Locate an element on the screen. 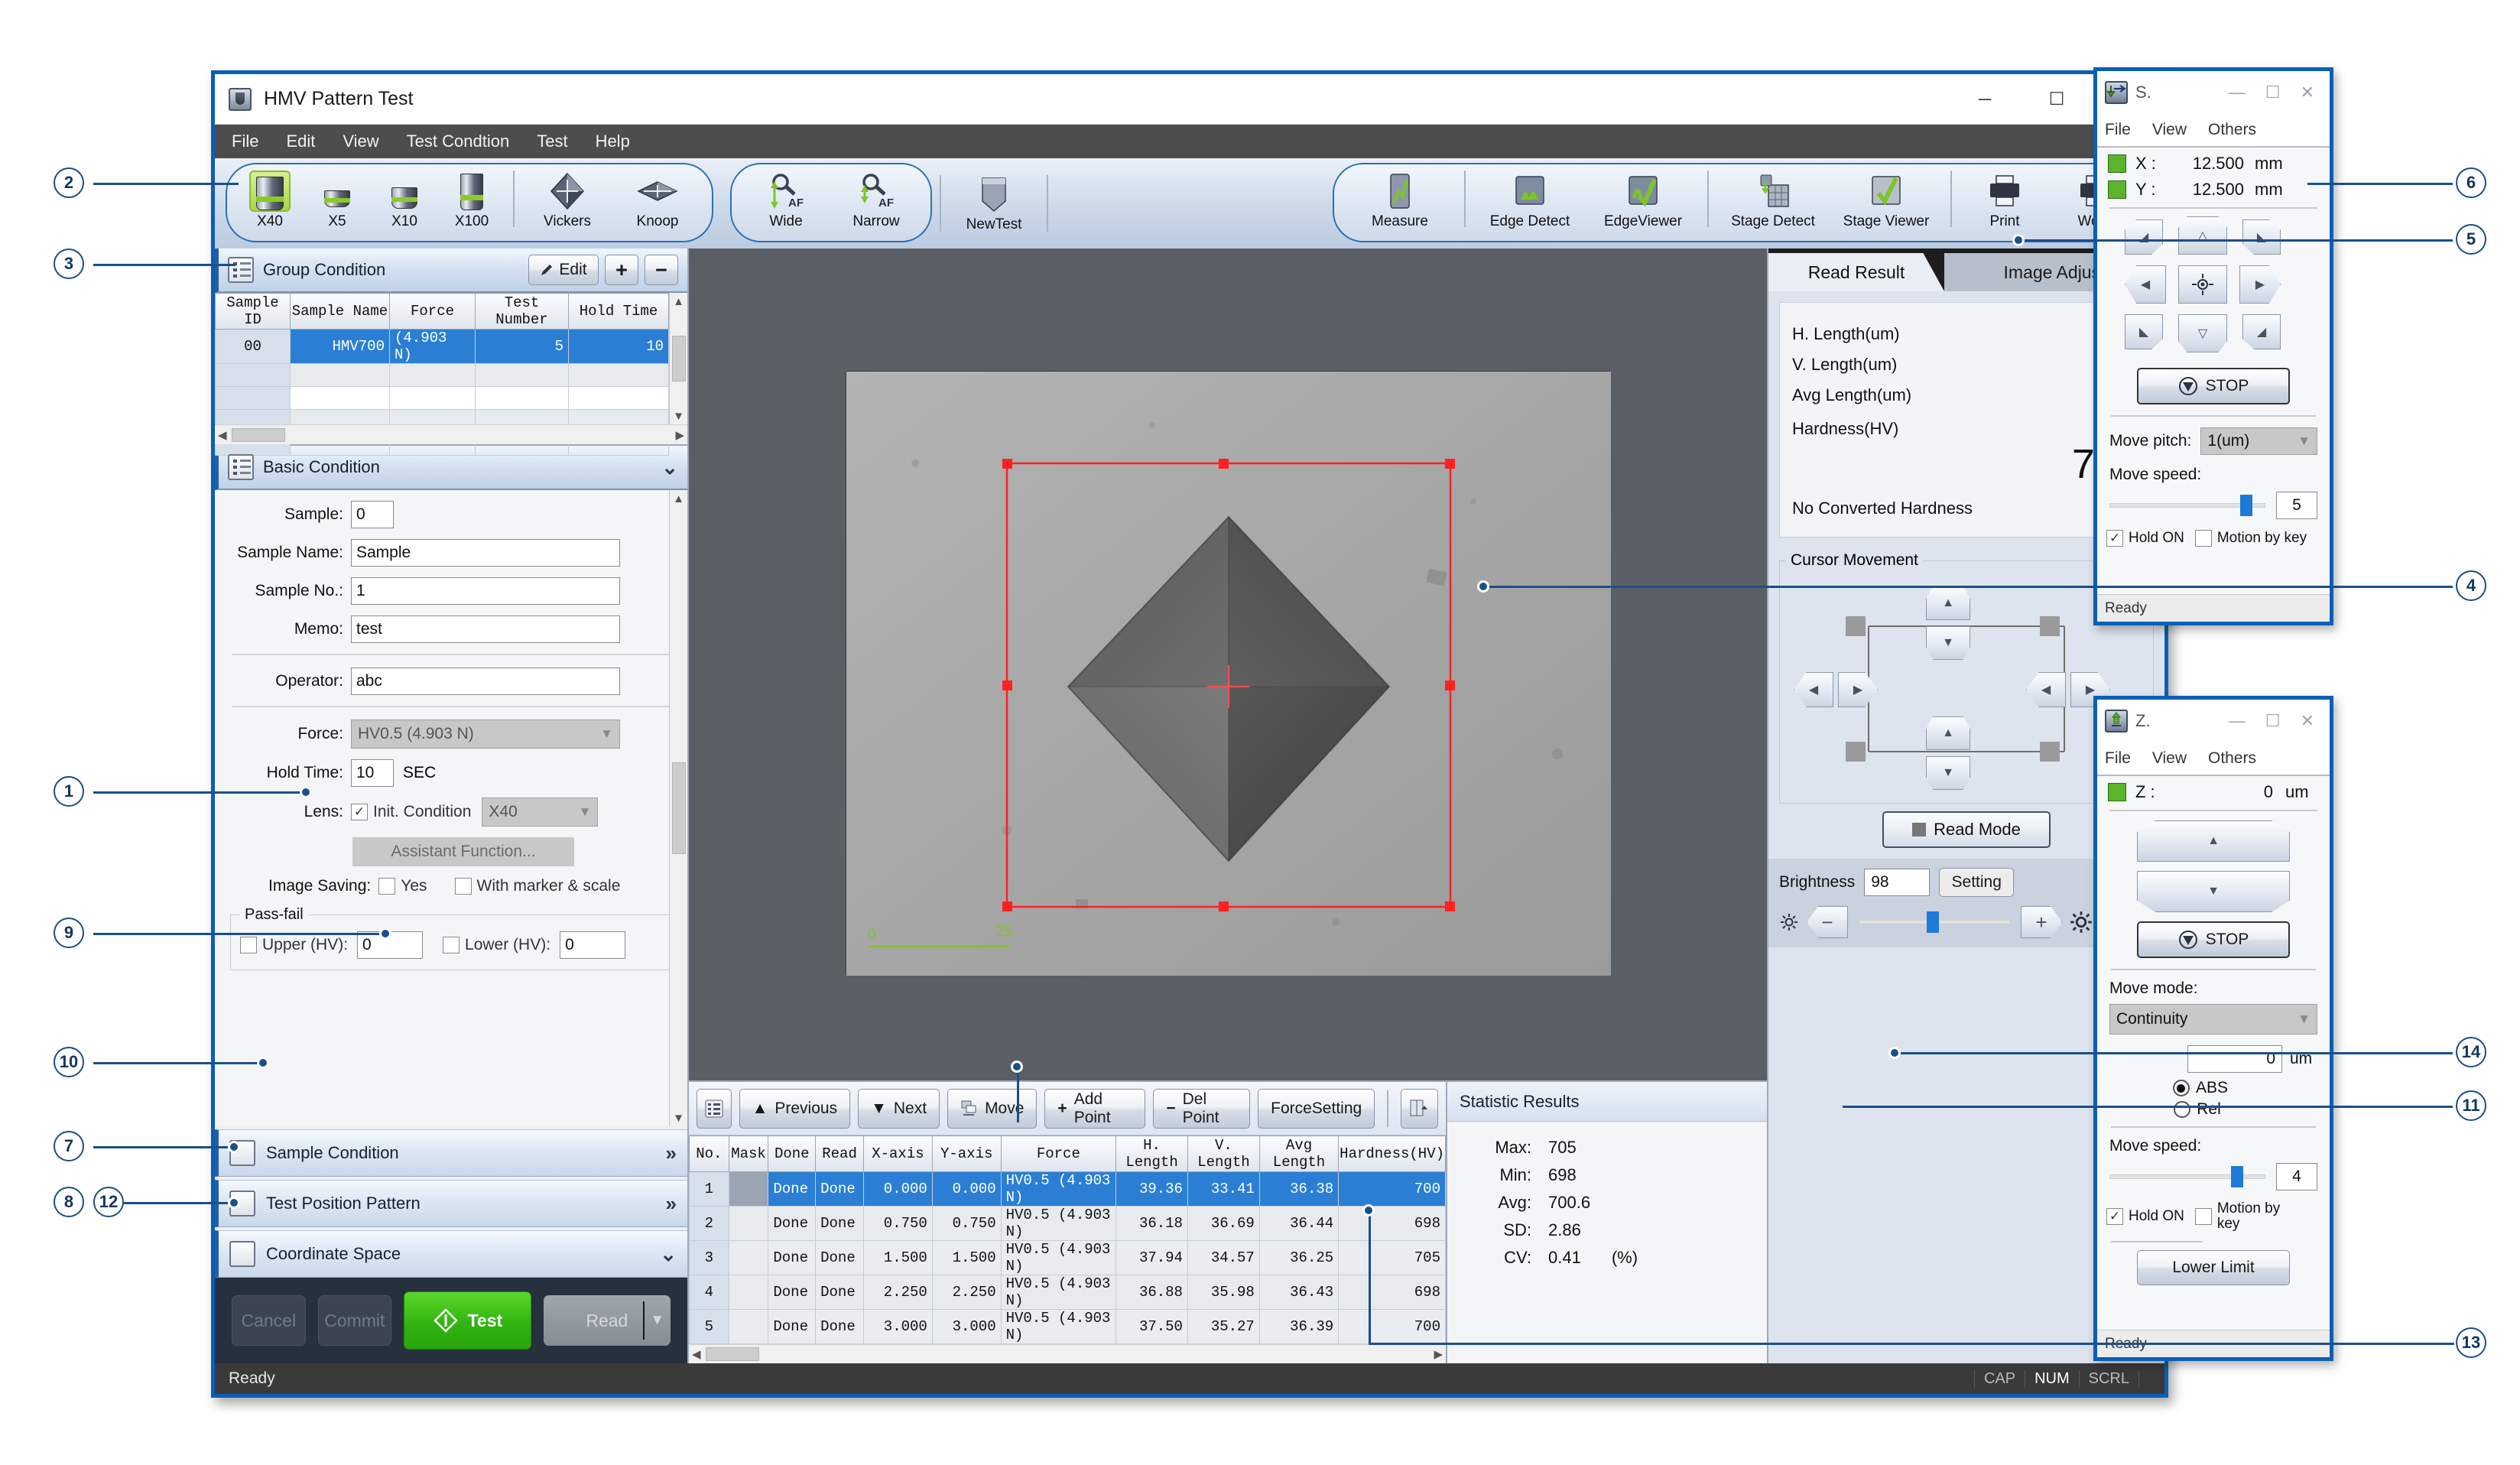 The width and height of the screenshot is (2520, 1465). toolbar-item-newtest: NewTest is located at coordinates (994, 202).